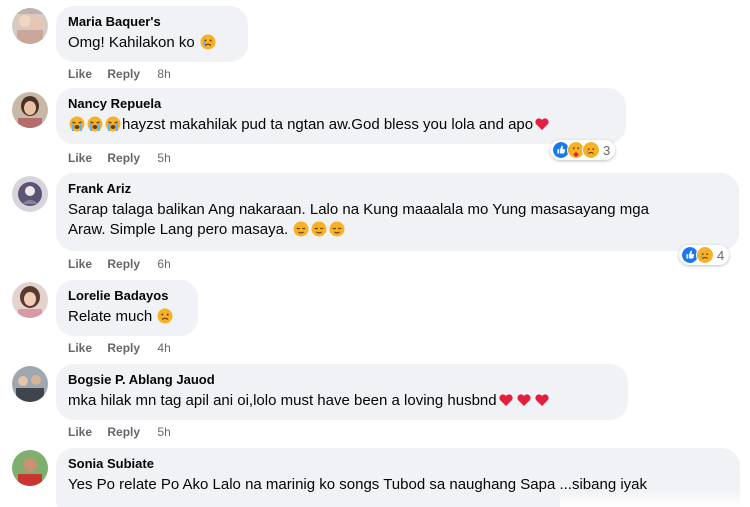 Image resolution: width=750 pixels, height=507 pixels. What do you see at coordinates (655, 498) in the screenshot?
I see `scroll-fade` at bounding box center [655, 498].